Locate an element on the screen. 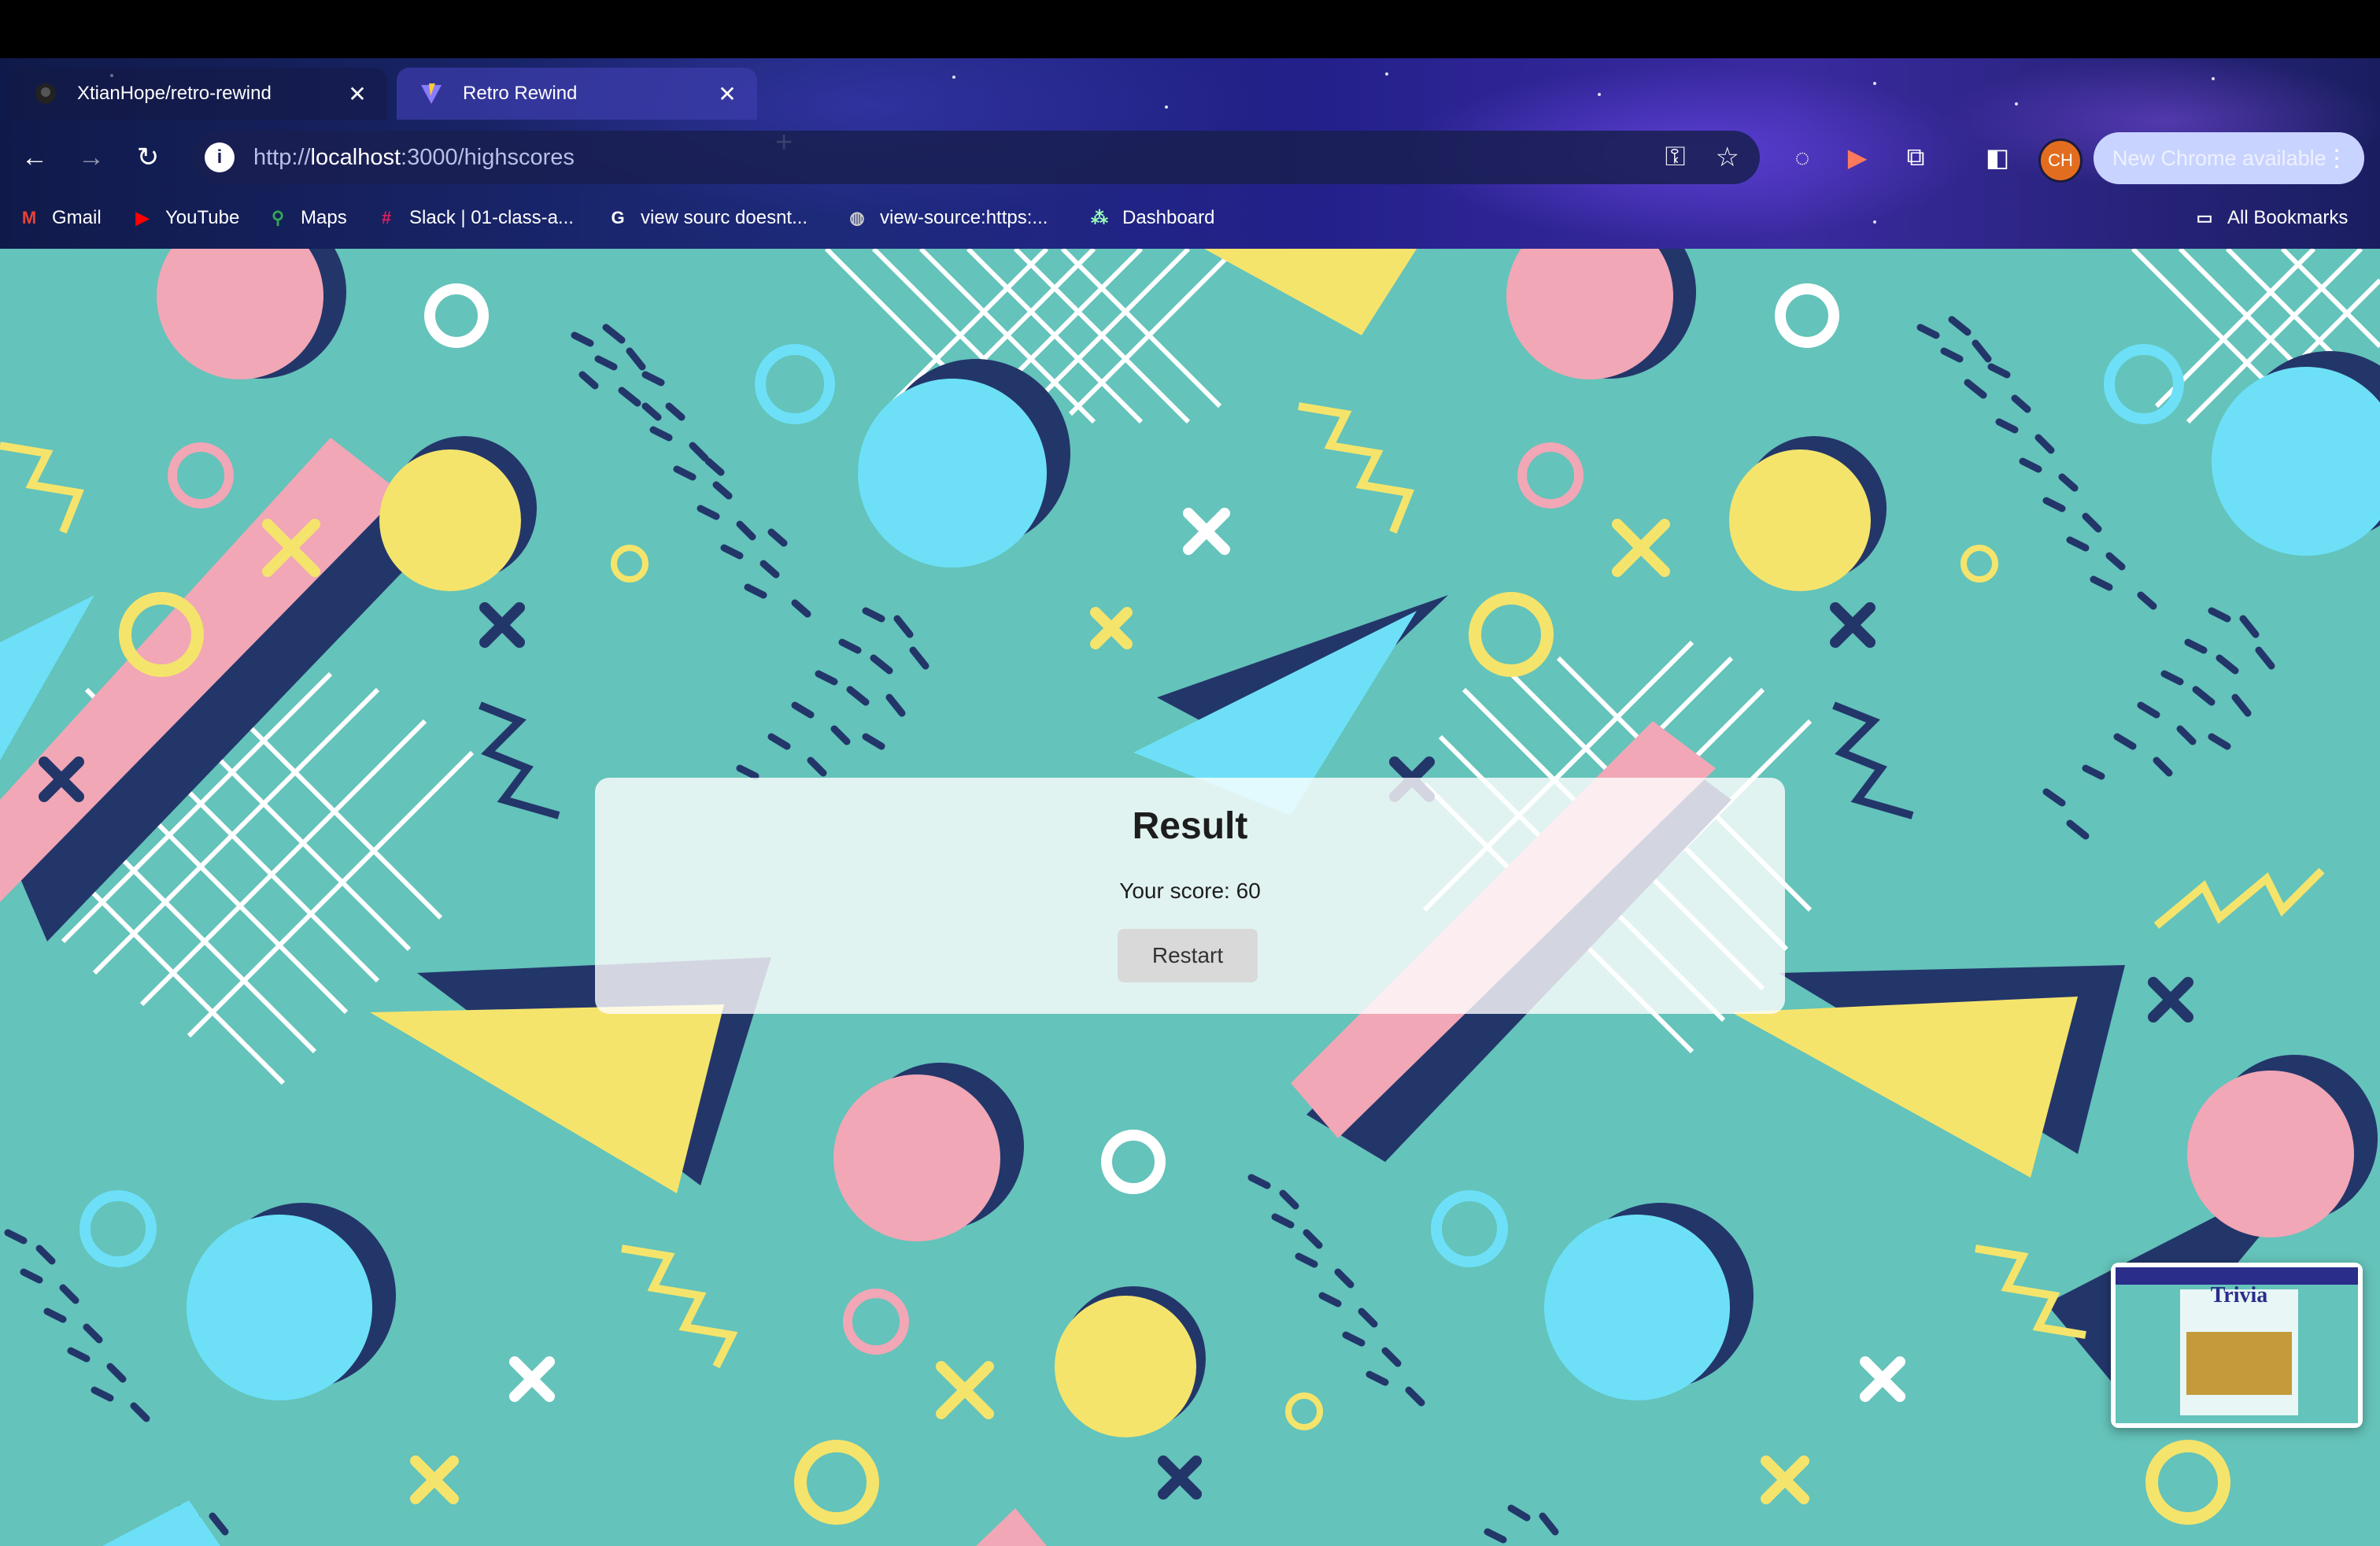  bookmark-label: Gmail is located at coordinates (77, 217).